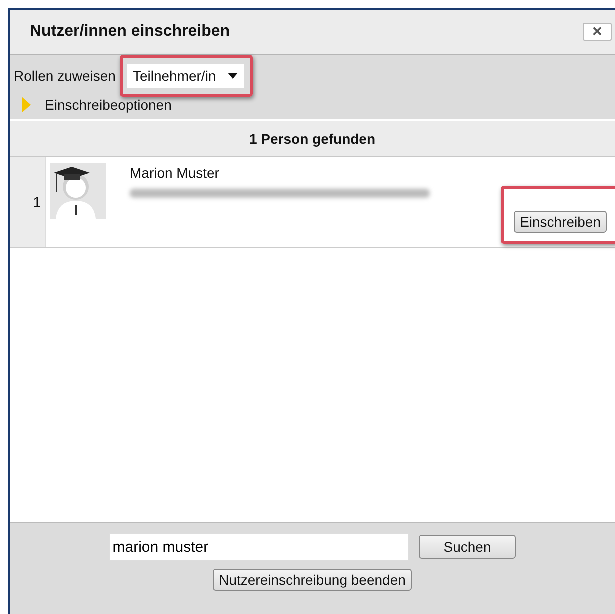 The height and width of the screenshot is (614, 615). What do you see at coordinates (78, 191) in the screenshot?
I see `avatar-icon` at bounding box center [78, 191].